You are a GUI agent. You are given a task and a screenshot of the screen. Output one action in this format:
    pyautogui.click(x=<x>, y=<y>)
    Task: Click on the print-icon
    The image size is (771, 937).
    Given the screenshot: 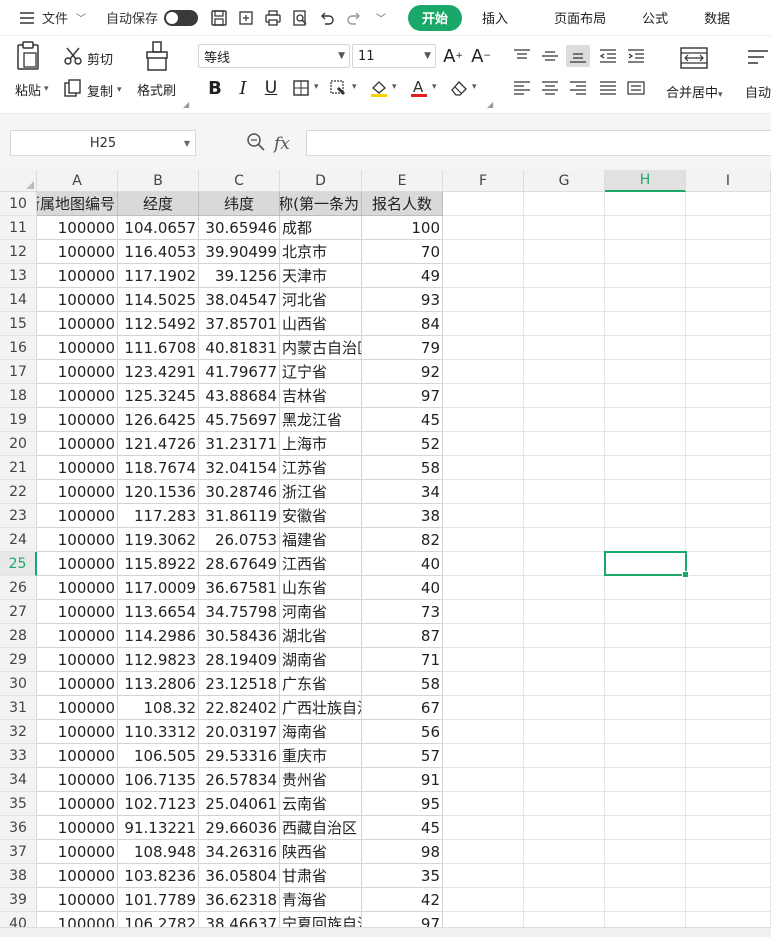 What is the action you would take?
    pyautogui.click(x=273, y=18)
    